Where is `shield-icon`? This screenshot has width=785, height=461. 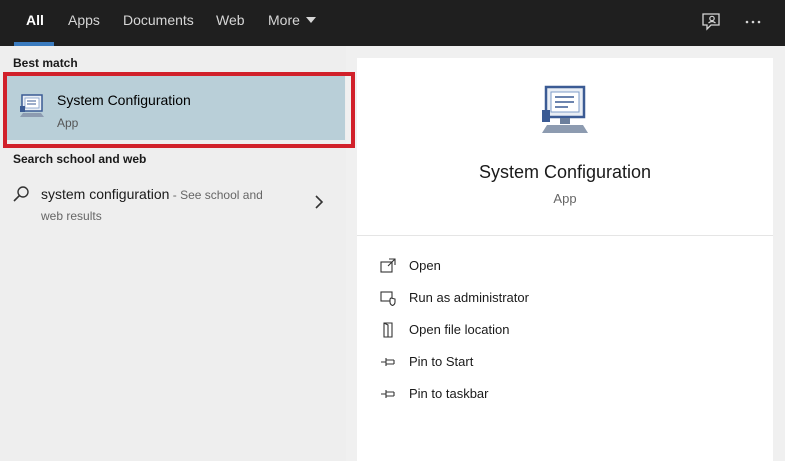
shield-icon is located at coordinates (388, 298).